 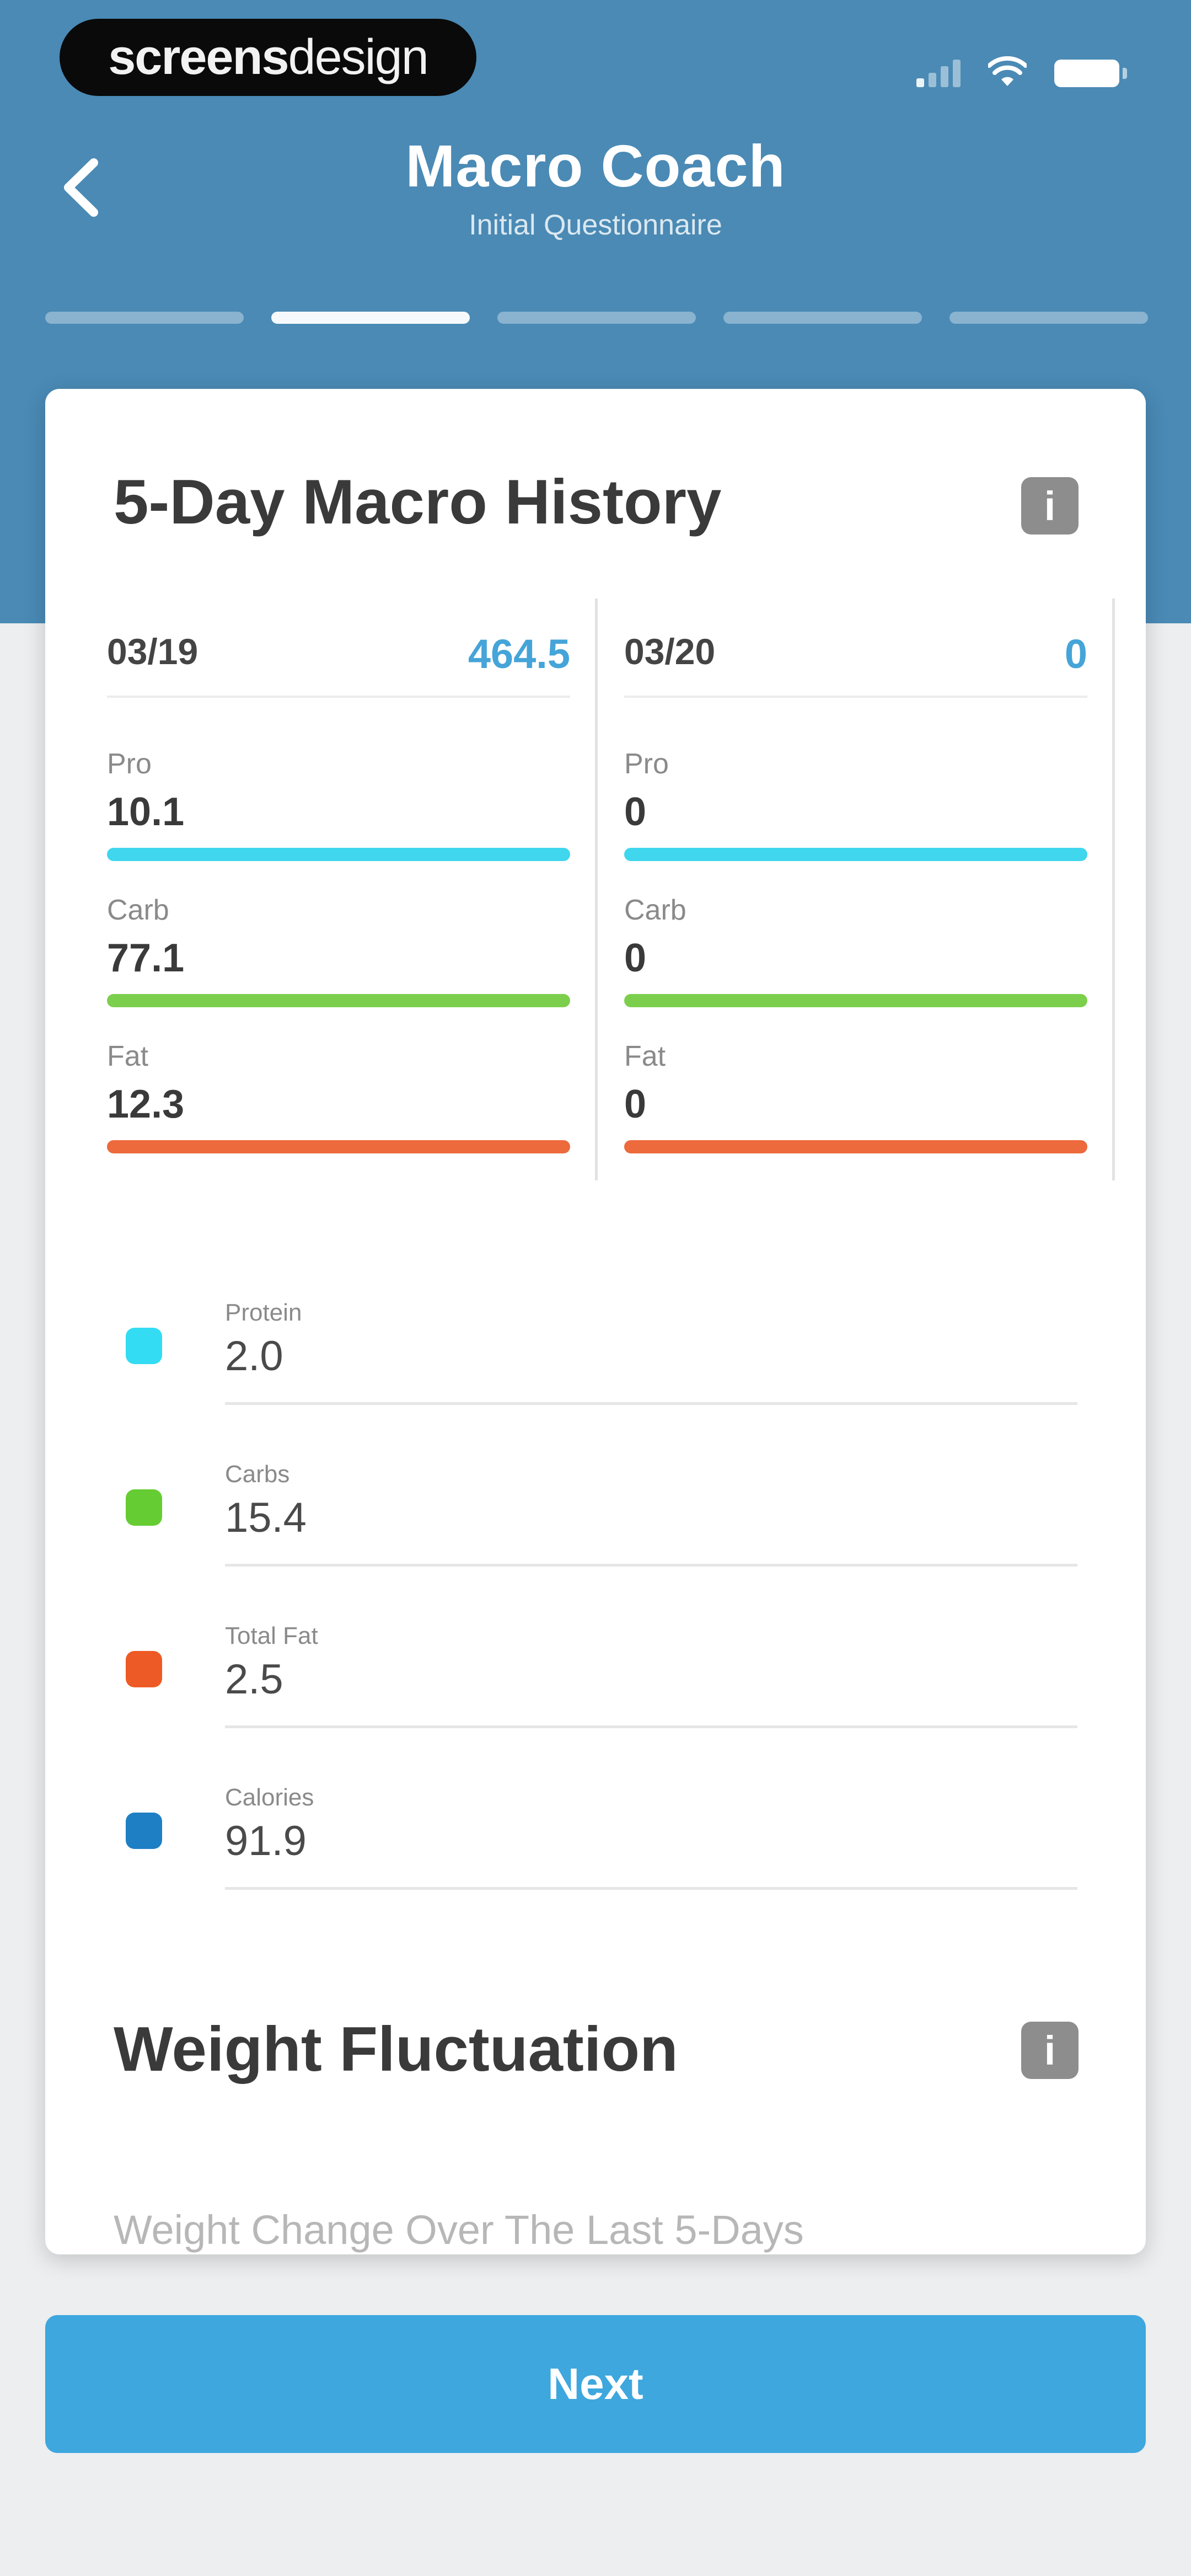 What do you see at coordinates (595, 1674) in the screenshot?
I see `legend-row-total-fat: Total Fat 2.5` at bounding box center [595, 1674].